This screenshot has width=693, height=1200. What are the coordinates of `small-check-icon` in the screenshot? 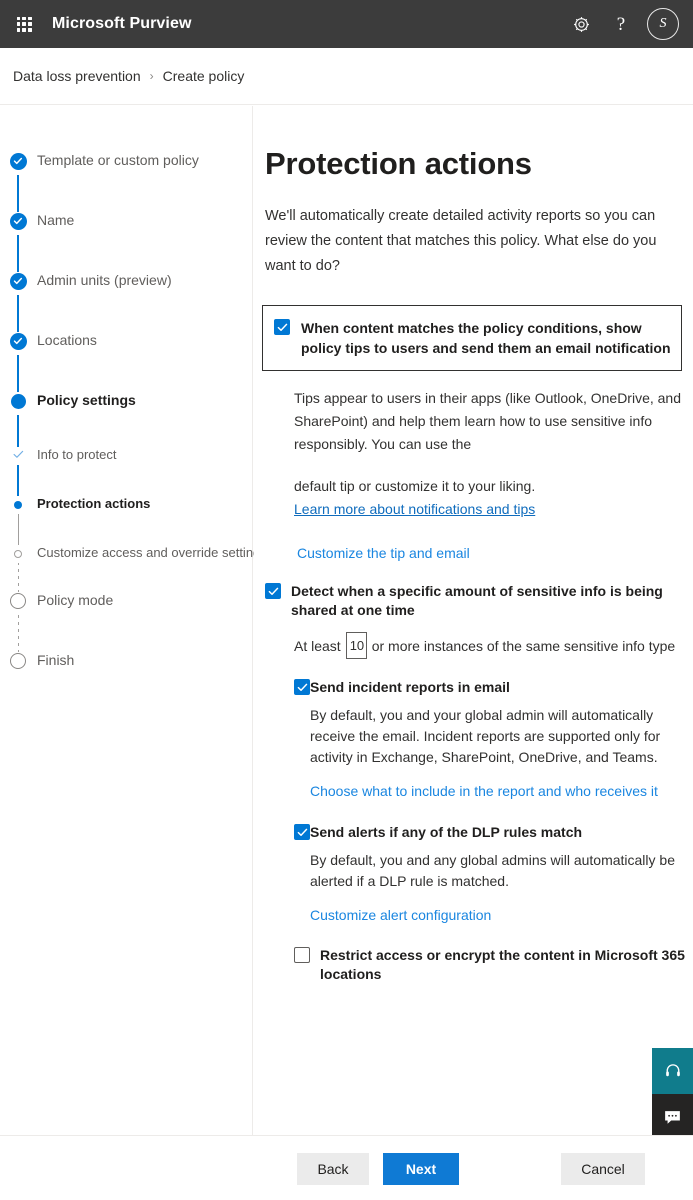 It's located at (18, 456).